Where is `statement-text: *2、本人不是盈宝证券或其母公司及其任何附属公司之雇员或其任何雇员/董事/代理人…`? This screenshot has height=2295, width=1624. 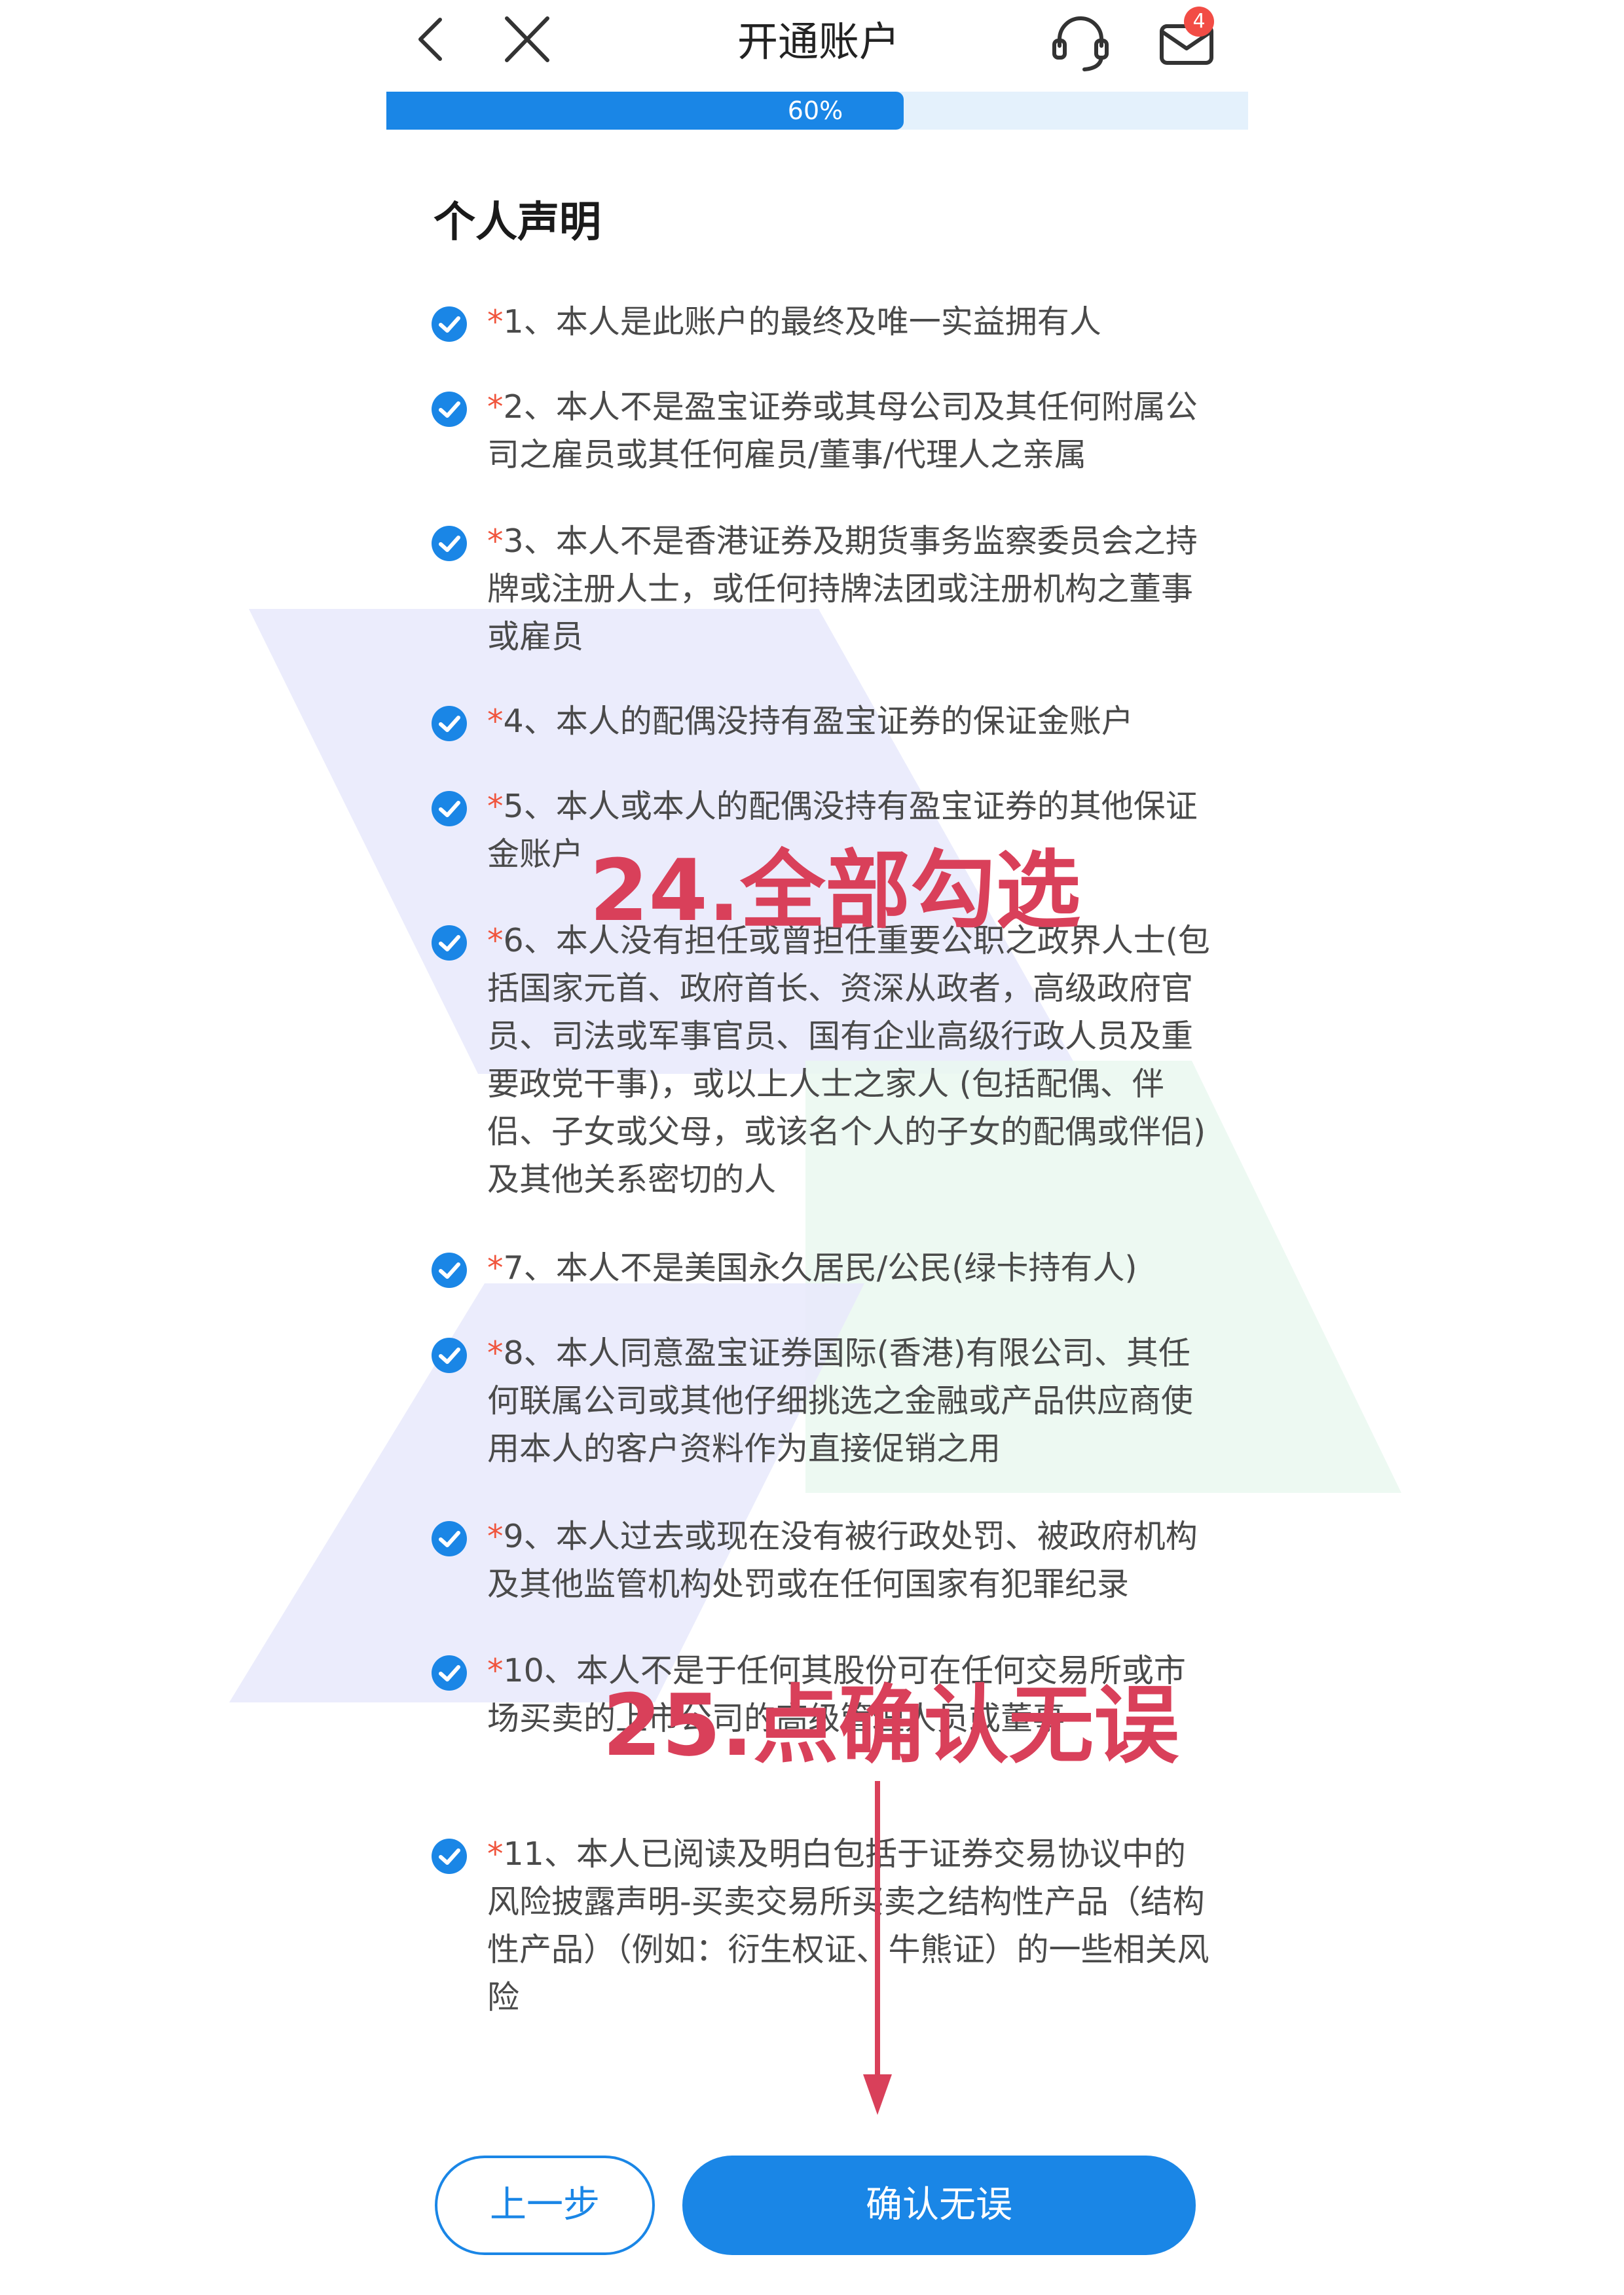 statement-text: *2、本人不是盈宝证券或其母公司及其任何附属公司之雇员或其任何雇员/董事/代理人… is located at coordinates (850, 431).